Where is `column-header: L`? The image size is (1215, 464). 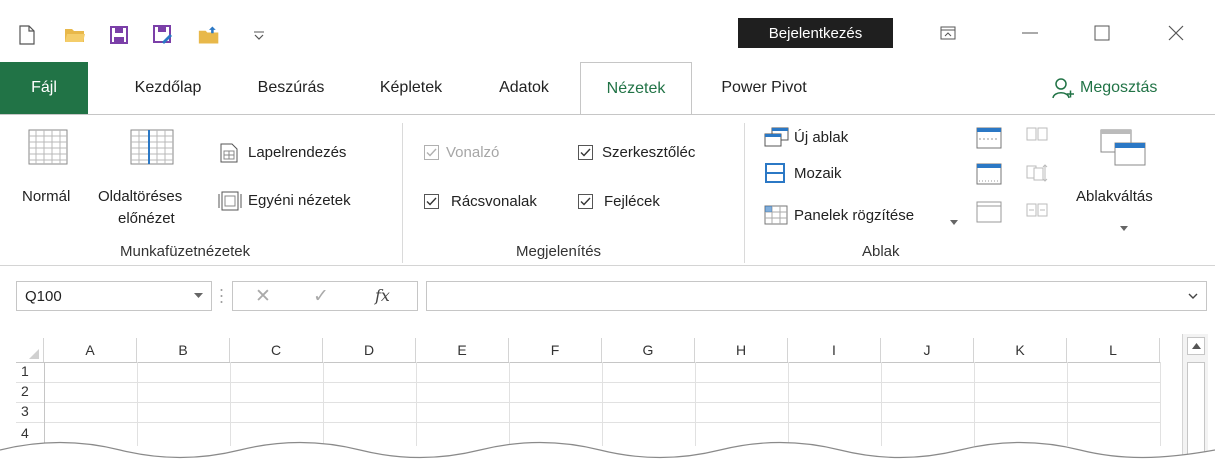 column-header: L is located at coordinates (1113, 350).